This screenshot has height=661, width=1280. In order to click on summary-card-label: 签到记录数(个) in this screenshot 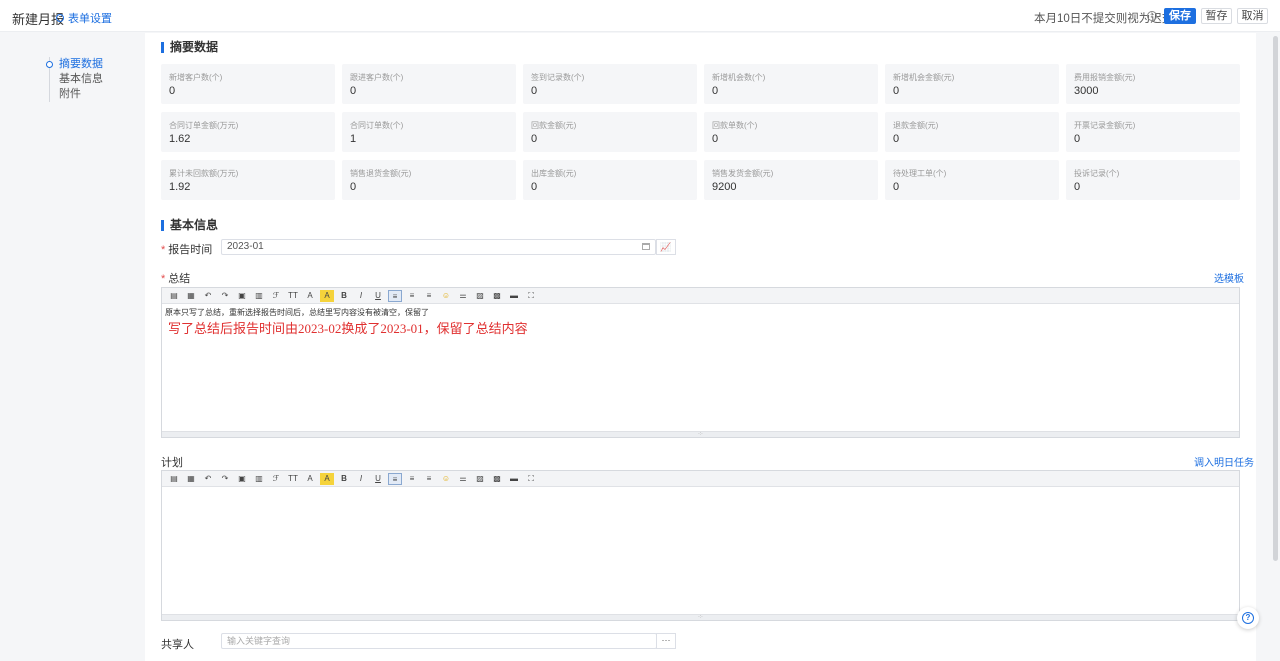, I will do `click(558, 77)`.